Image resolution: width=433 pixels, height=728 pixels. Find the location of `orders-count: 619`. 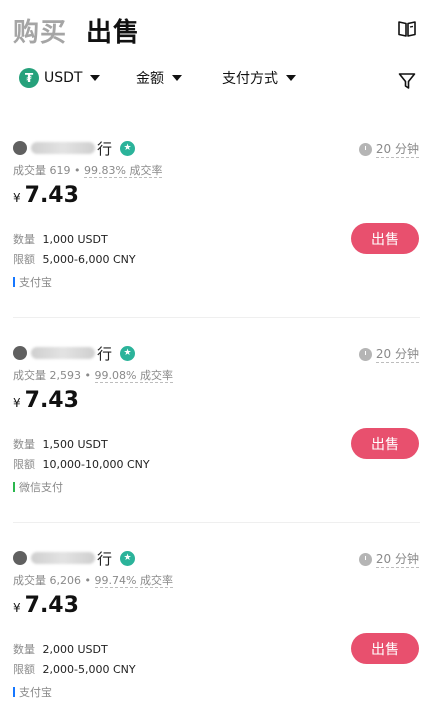

orders-count: 619 is located at coordinates (60, 170).